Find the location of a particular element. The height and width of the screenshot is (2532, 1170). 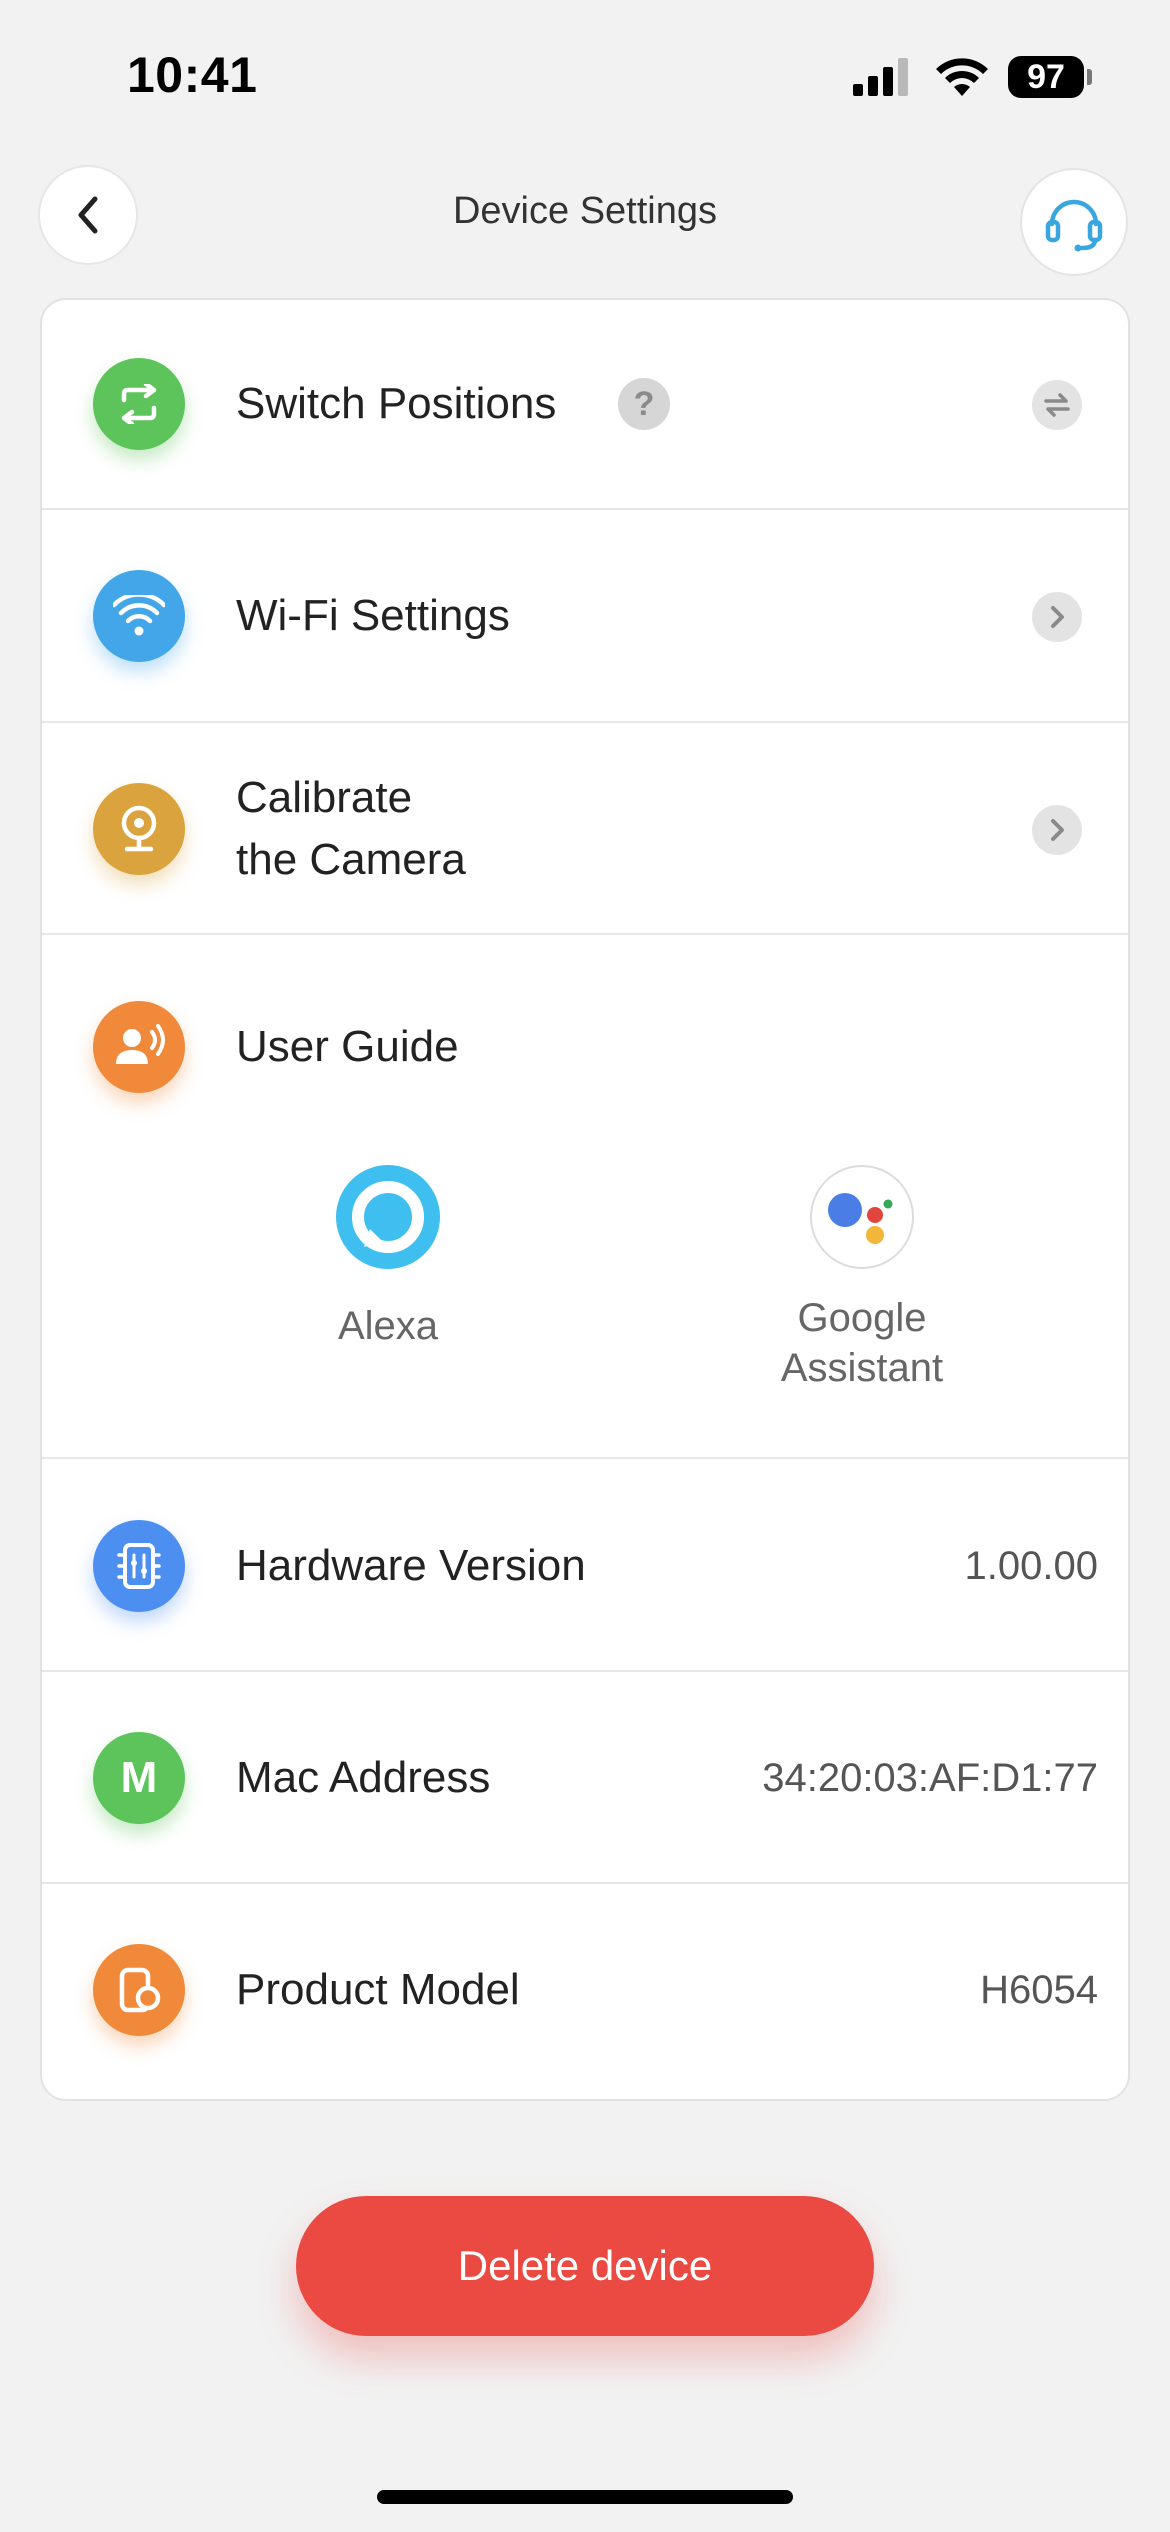

switch-positions-label: Switch Positions is located at coordinates (396, 403).